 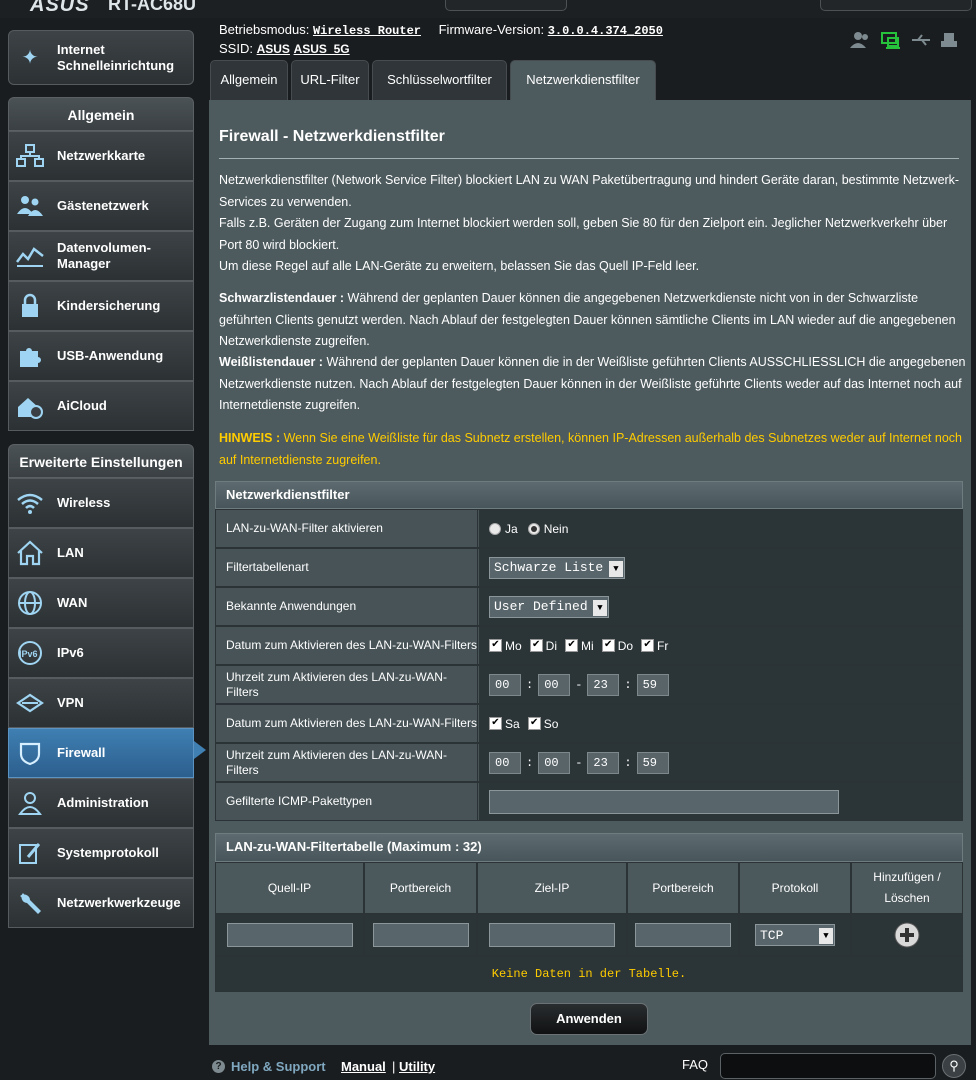 What do you see at coordinates (552, 888) in the screenshot?
I see `col-dest-ip: Ziel-IP` at bounding box center [552, 888].